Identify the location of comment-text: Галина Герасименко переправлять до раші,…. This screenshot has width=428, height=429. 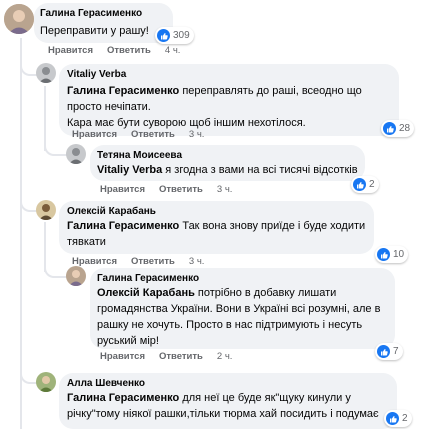
(214, 107).